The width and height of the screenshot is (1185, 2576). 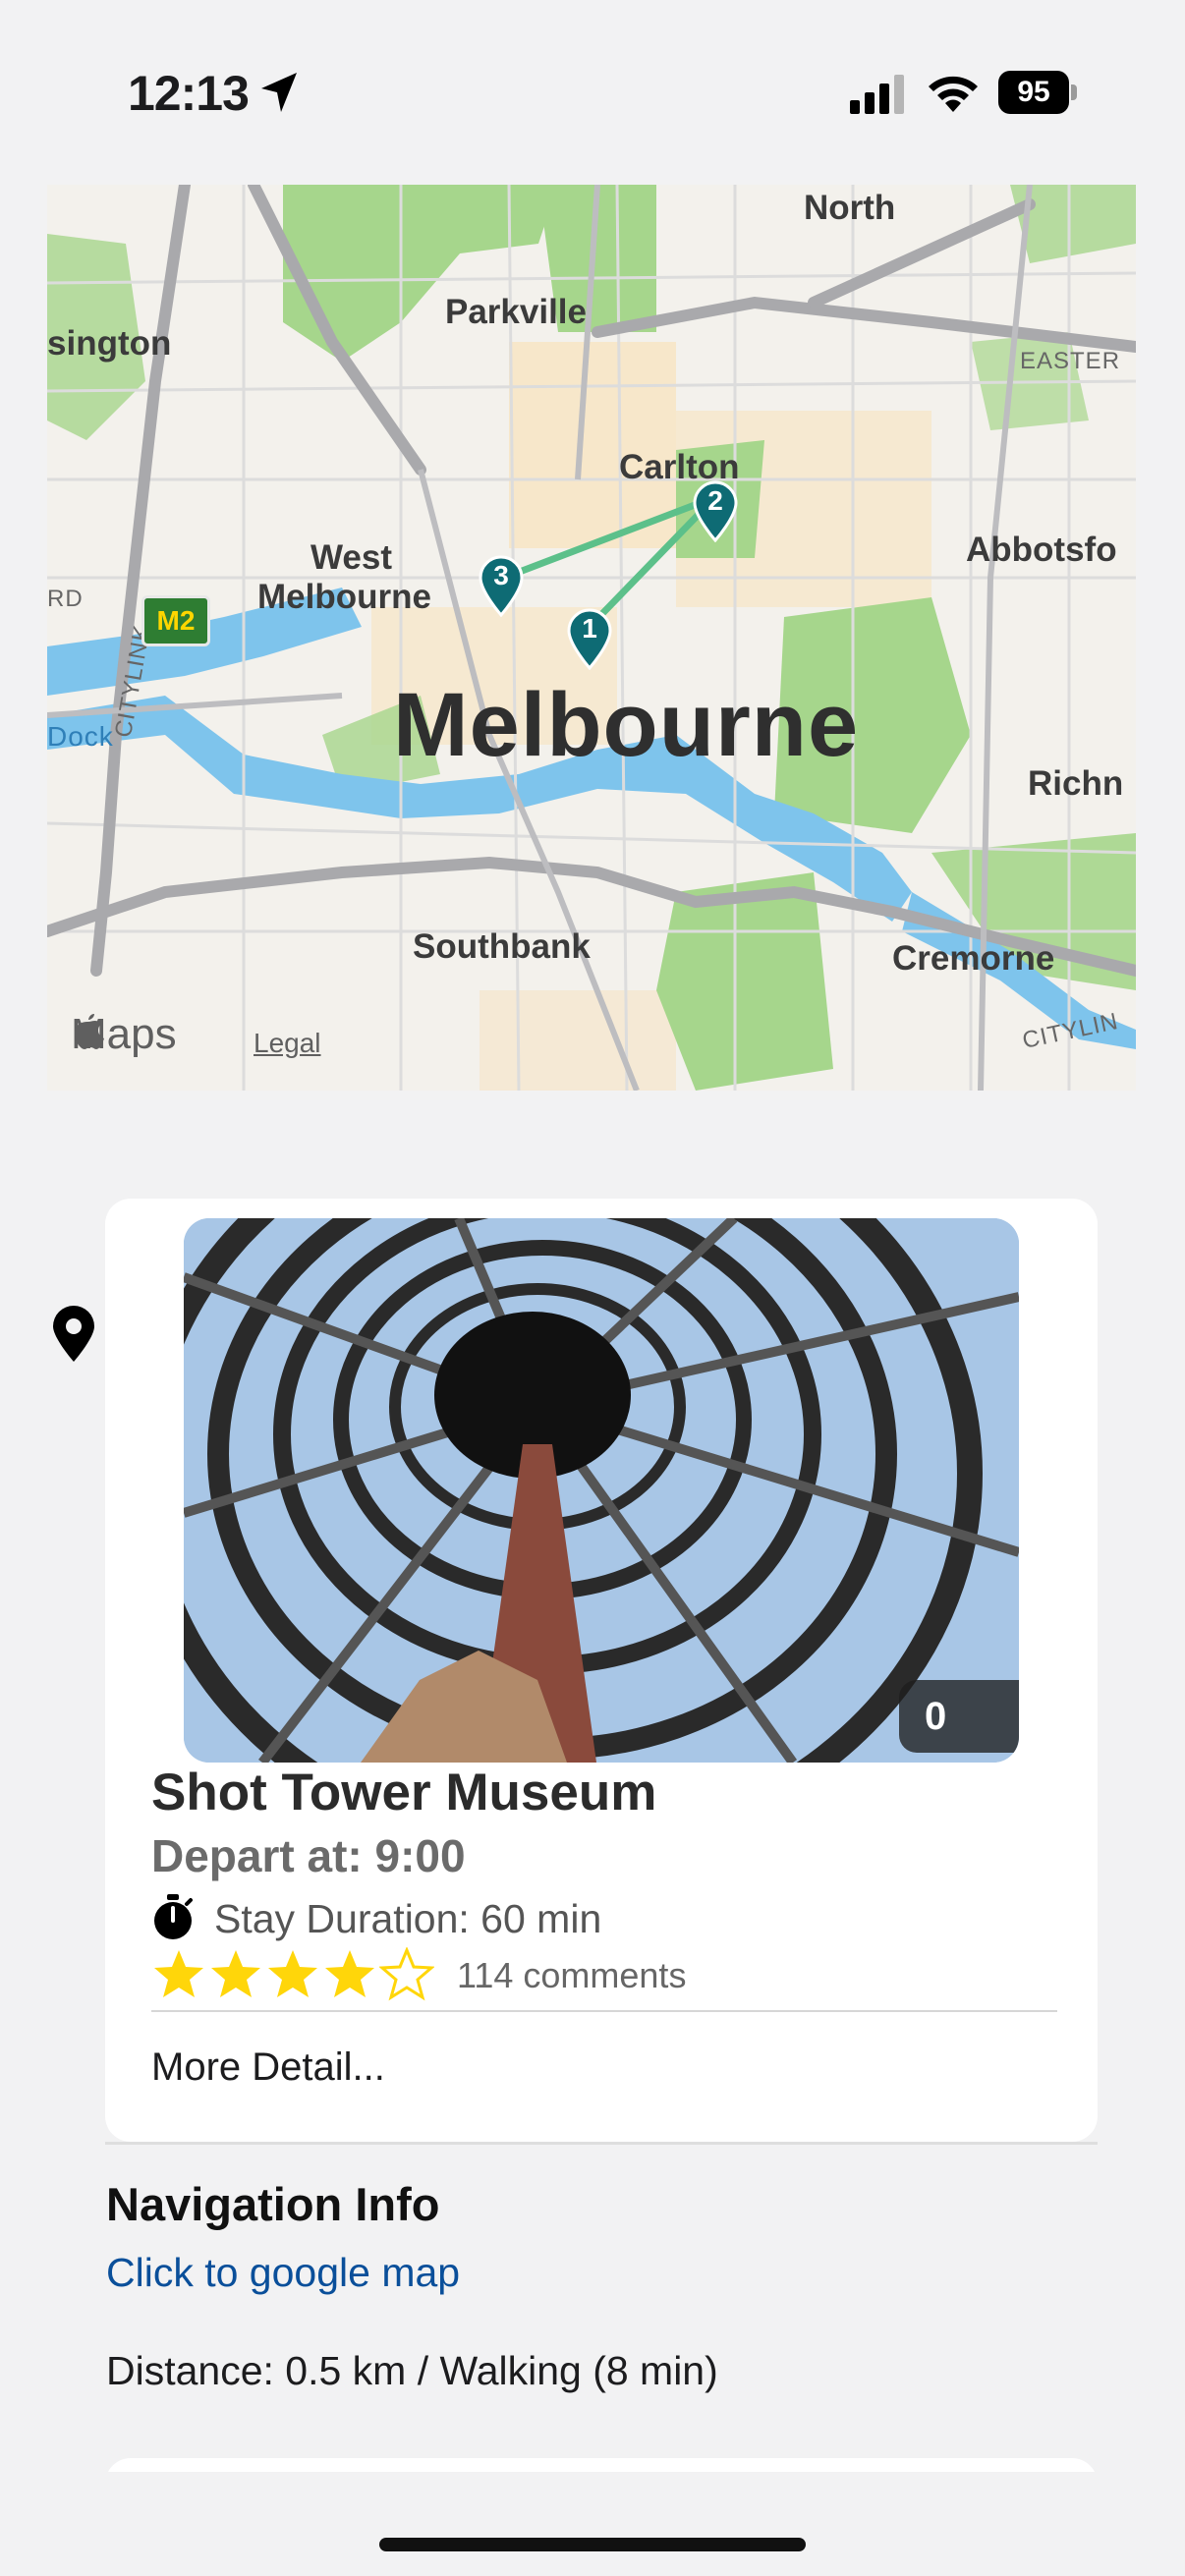 I want to click on star-empty-icon, so click(x=407, y=1974).